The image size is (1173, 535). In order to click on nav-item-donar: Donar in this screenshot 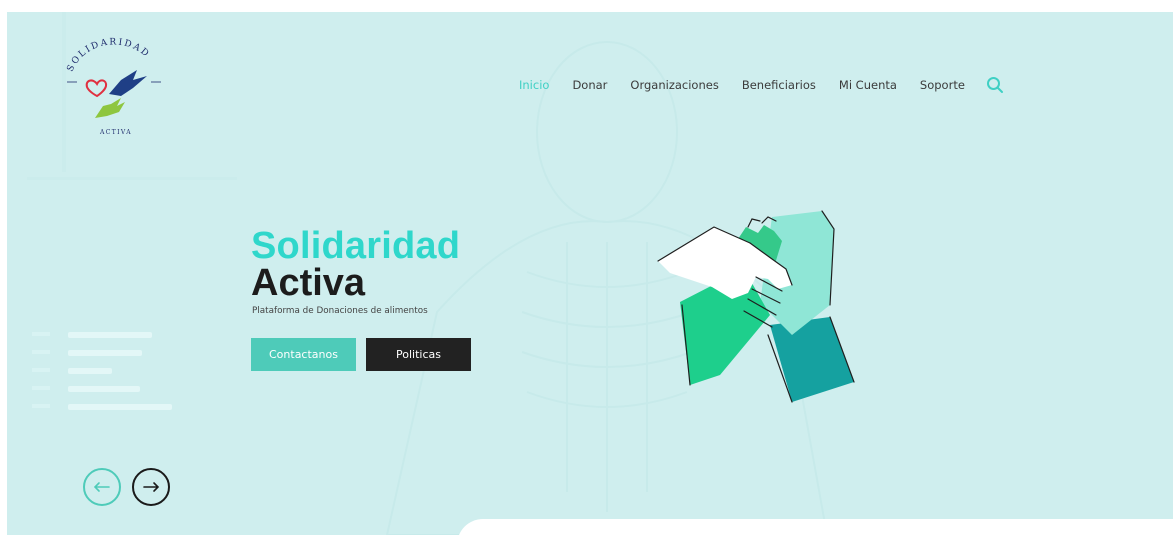, I will do `click(589, 85)`.